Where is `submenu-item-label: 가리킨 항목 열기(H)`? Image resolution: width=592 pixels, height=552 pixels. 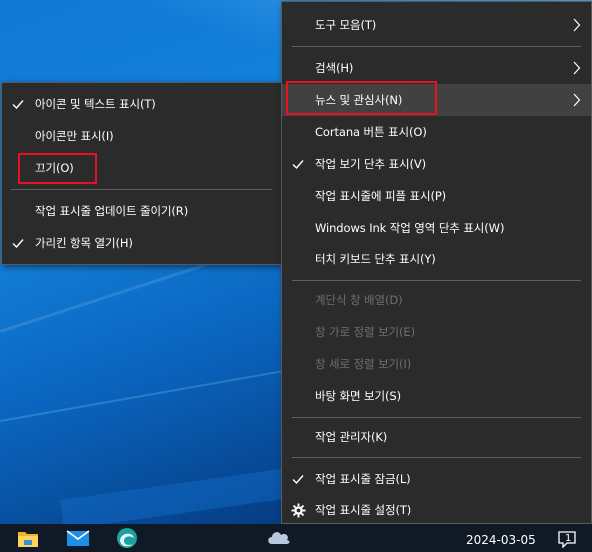 submenu-item-label: 가리킨 항목 열기(H) is located at coordinates (84, 243).